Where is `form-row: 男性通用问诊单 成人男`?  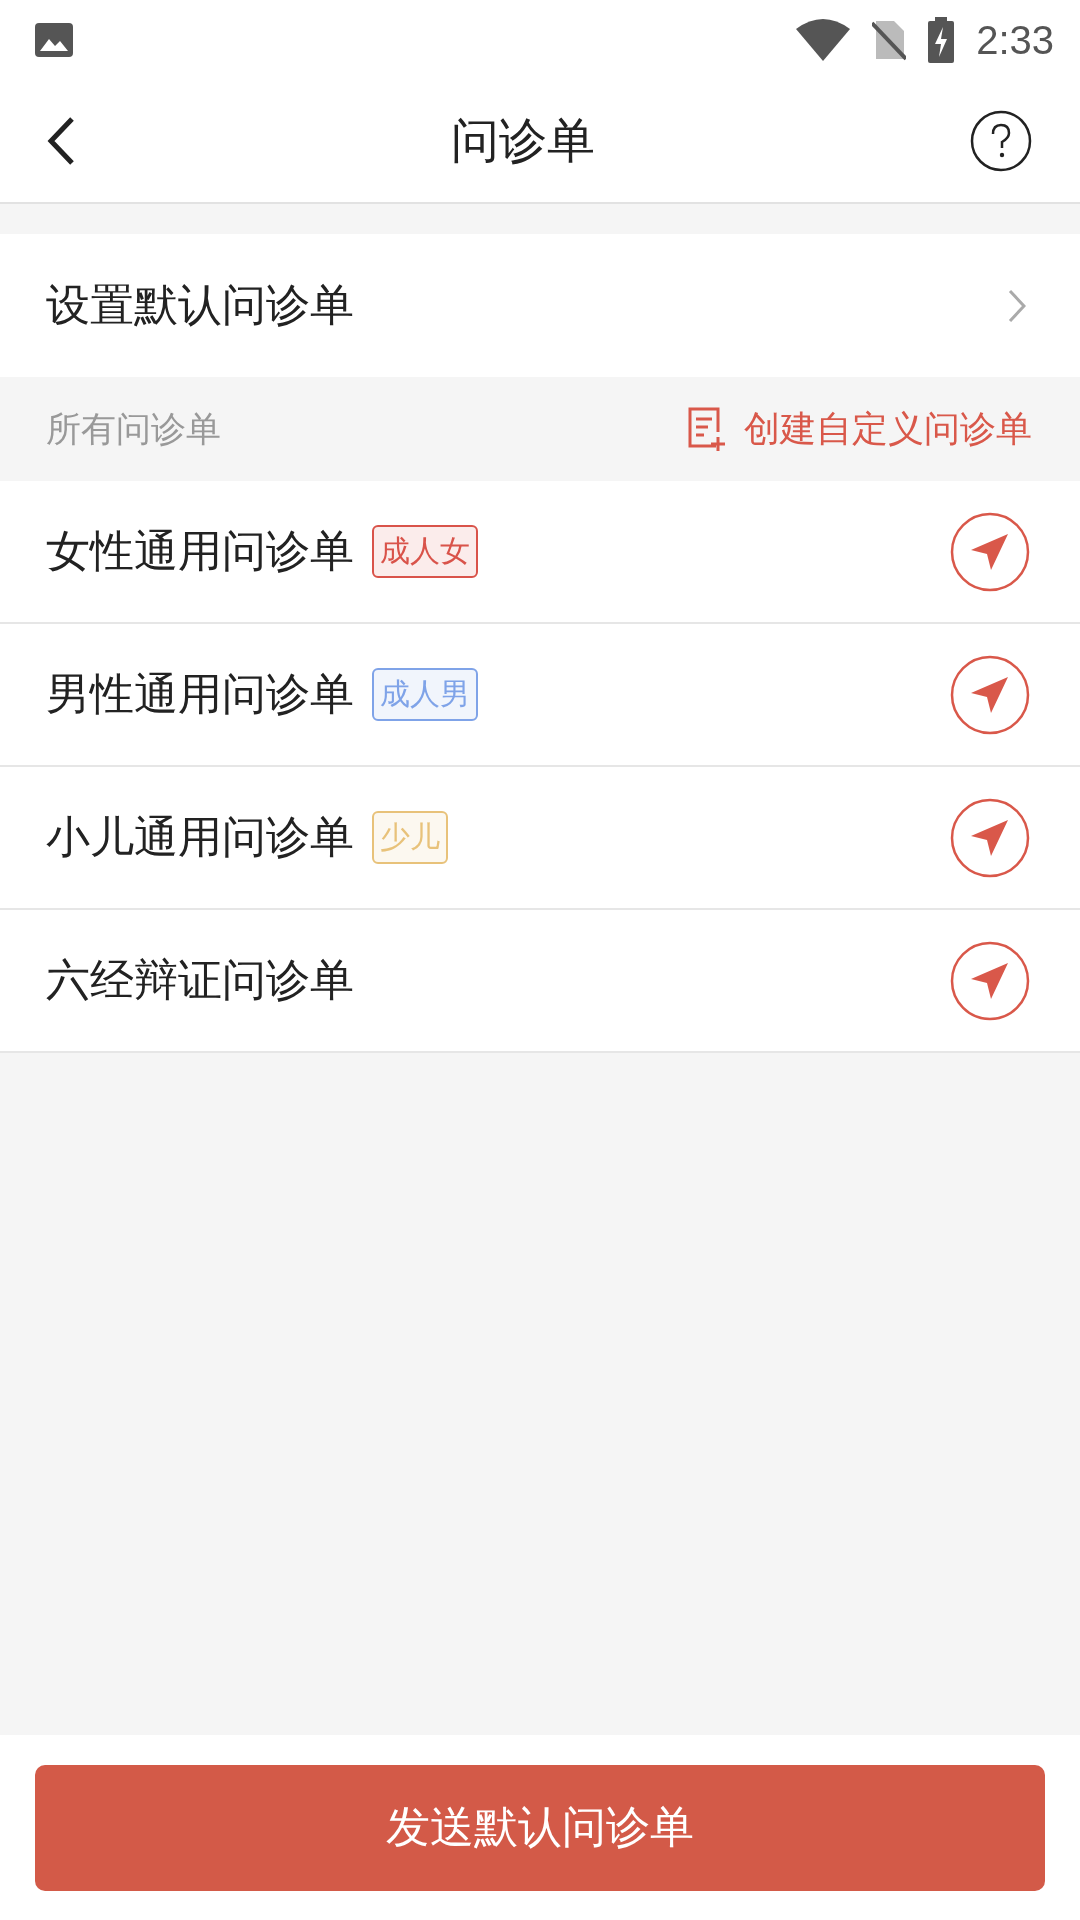
form-row: 男性通用问诊单 成人男 is located at coordinates (540, 695).